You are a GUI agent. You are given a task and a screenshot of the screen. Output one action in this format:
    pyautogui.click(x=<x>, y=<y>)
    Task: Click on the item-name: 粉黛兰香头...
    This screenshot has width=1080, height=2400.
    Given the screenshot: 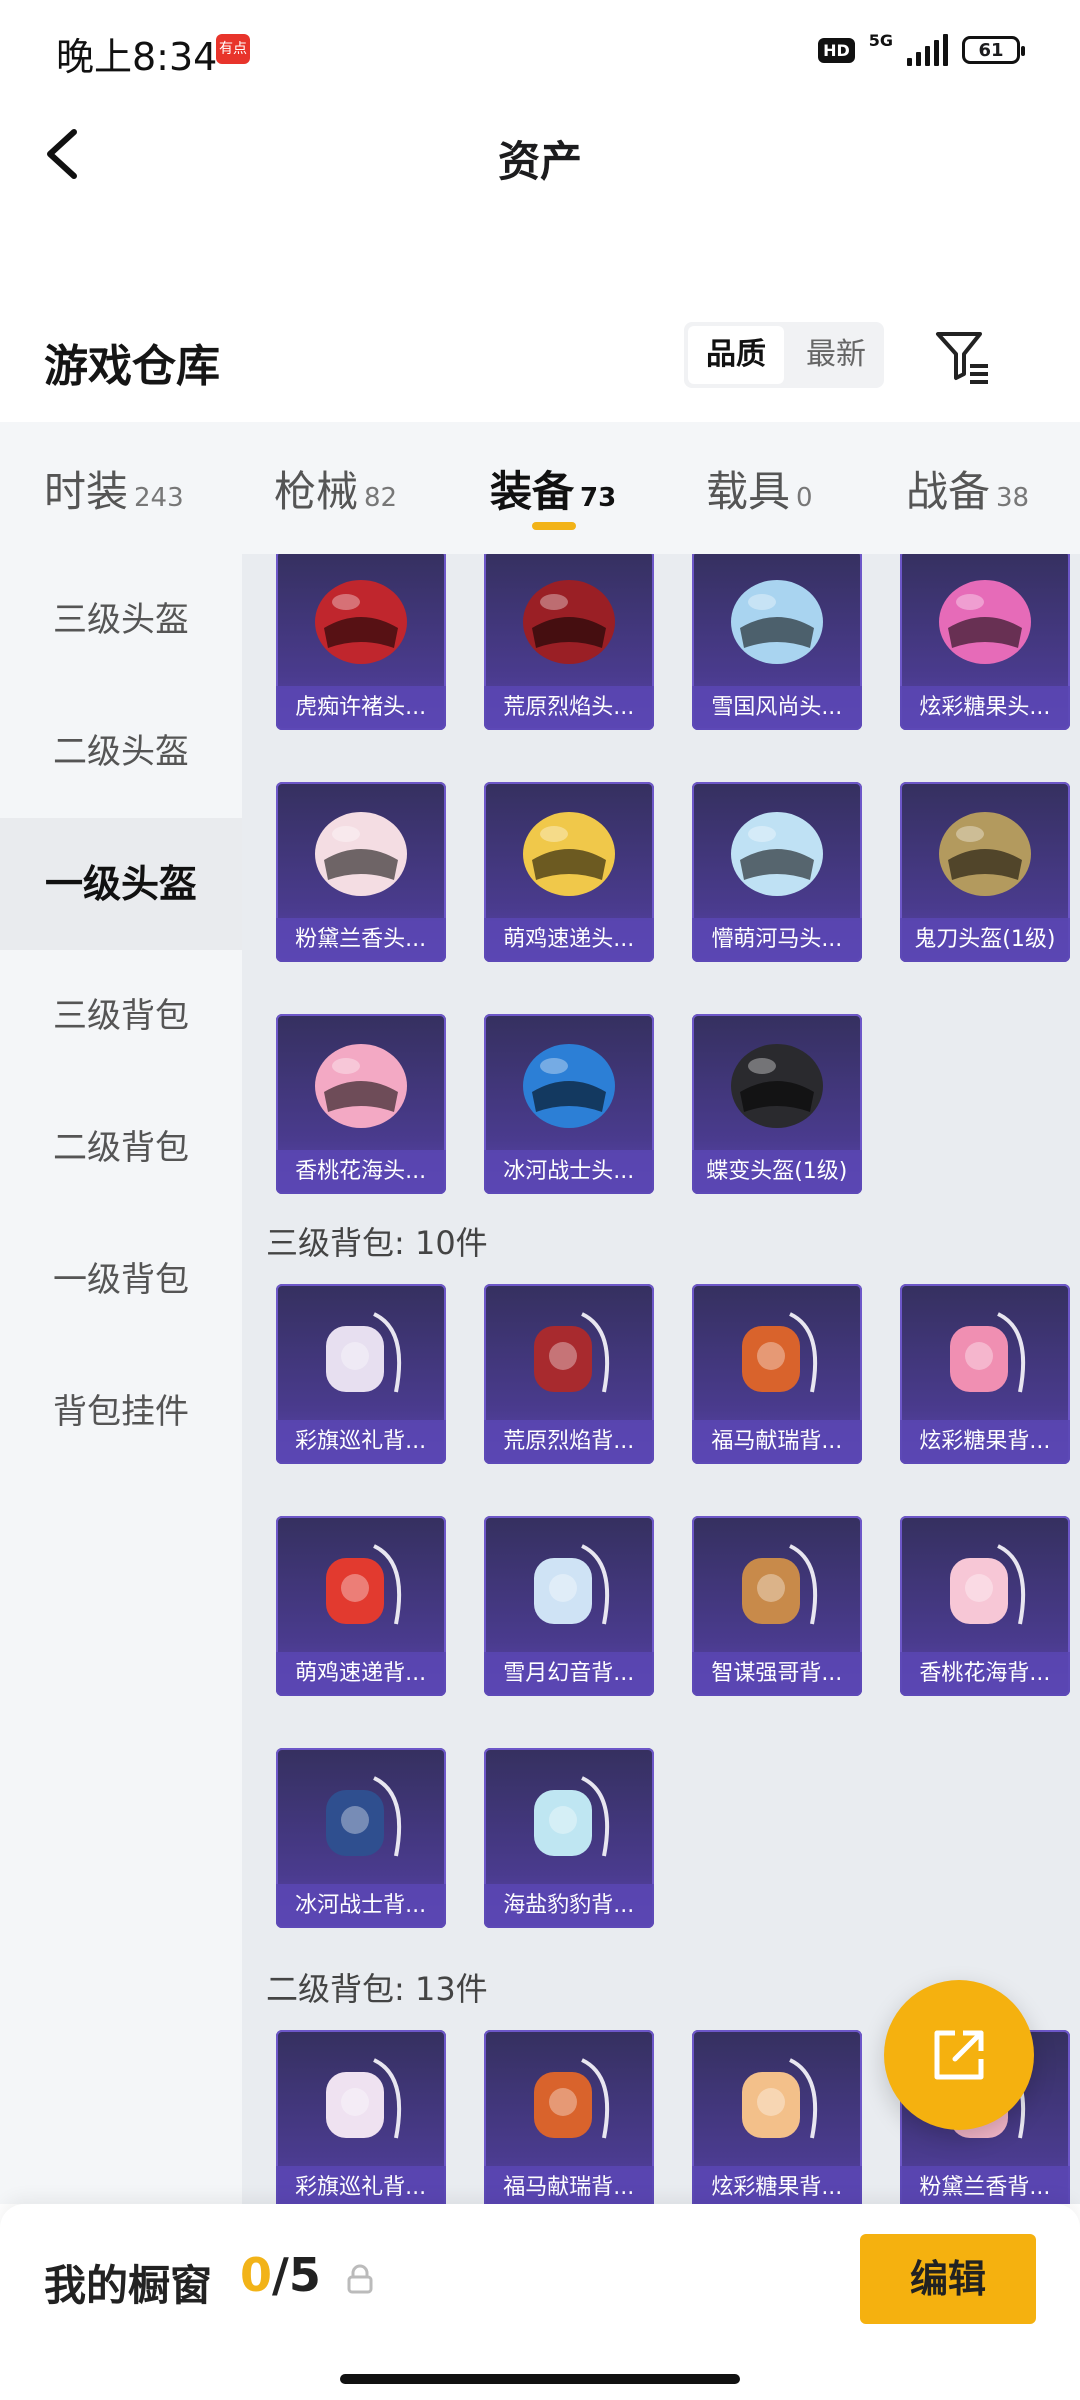 What is the action you would take?
    pyautogui.click(x=360, y=940)
    